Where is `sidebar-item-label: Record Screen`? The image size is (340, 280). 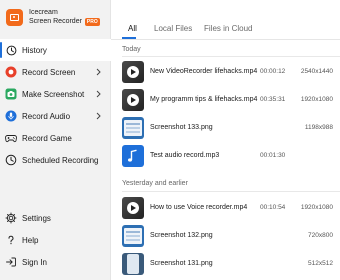
sidebar-item-label: Record Screen is located at coordinates (49, 72).